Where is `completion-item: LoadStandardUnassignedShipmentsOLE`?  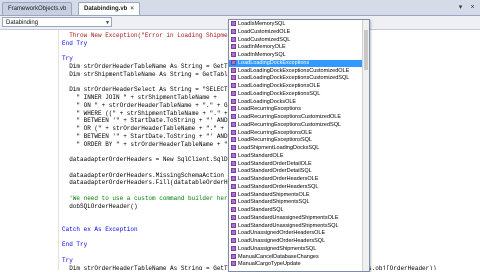
completion-item: LoadStandardUnassignedShipmentsOLE is located at coordinates (295, 218).